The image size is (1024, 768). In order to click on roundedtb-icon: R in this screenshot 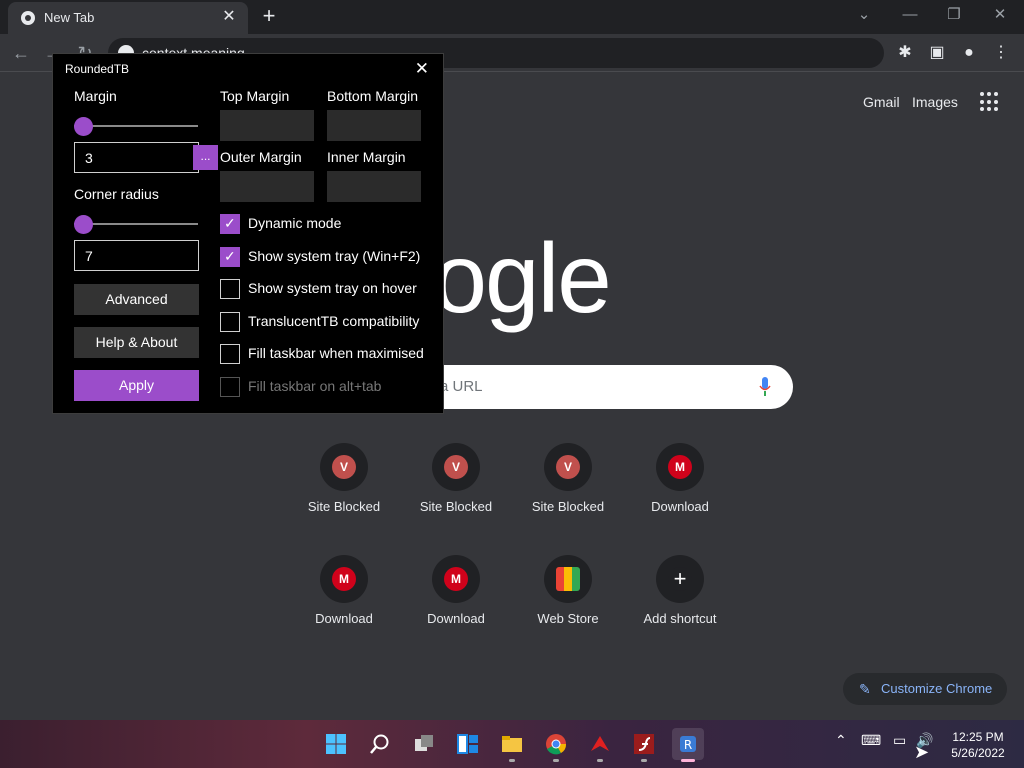, I will do `click(688, 744)`.